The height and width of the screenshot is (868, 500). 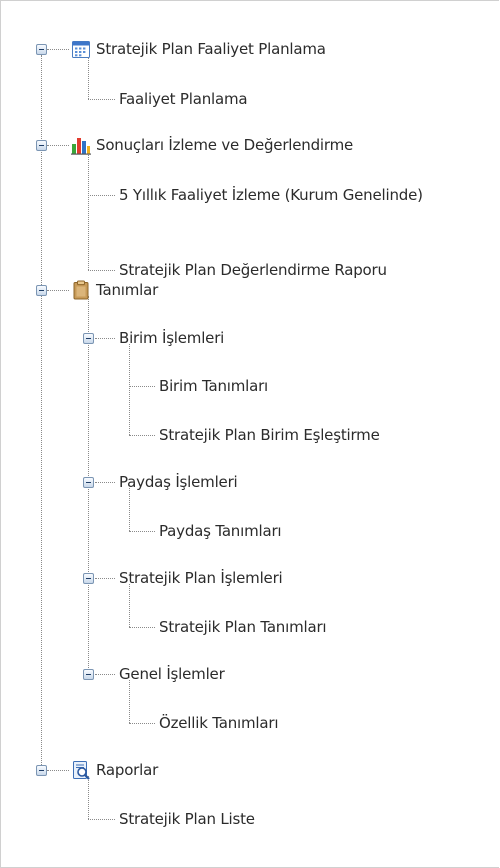 What do you see at coordinates (88, 578) in the screenshot?
I see `collapse-toggle-stratejik-plan` at bounding box center [88, 578].